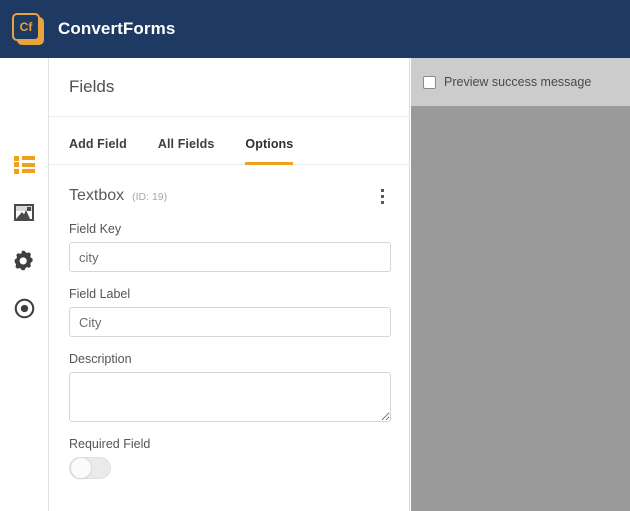 The width and height of the screenshot is (630, 511). Describe the element at coordinates (81, 468) in the screenshot. I see `toggle-knob` at that location.